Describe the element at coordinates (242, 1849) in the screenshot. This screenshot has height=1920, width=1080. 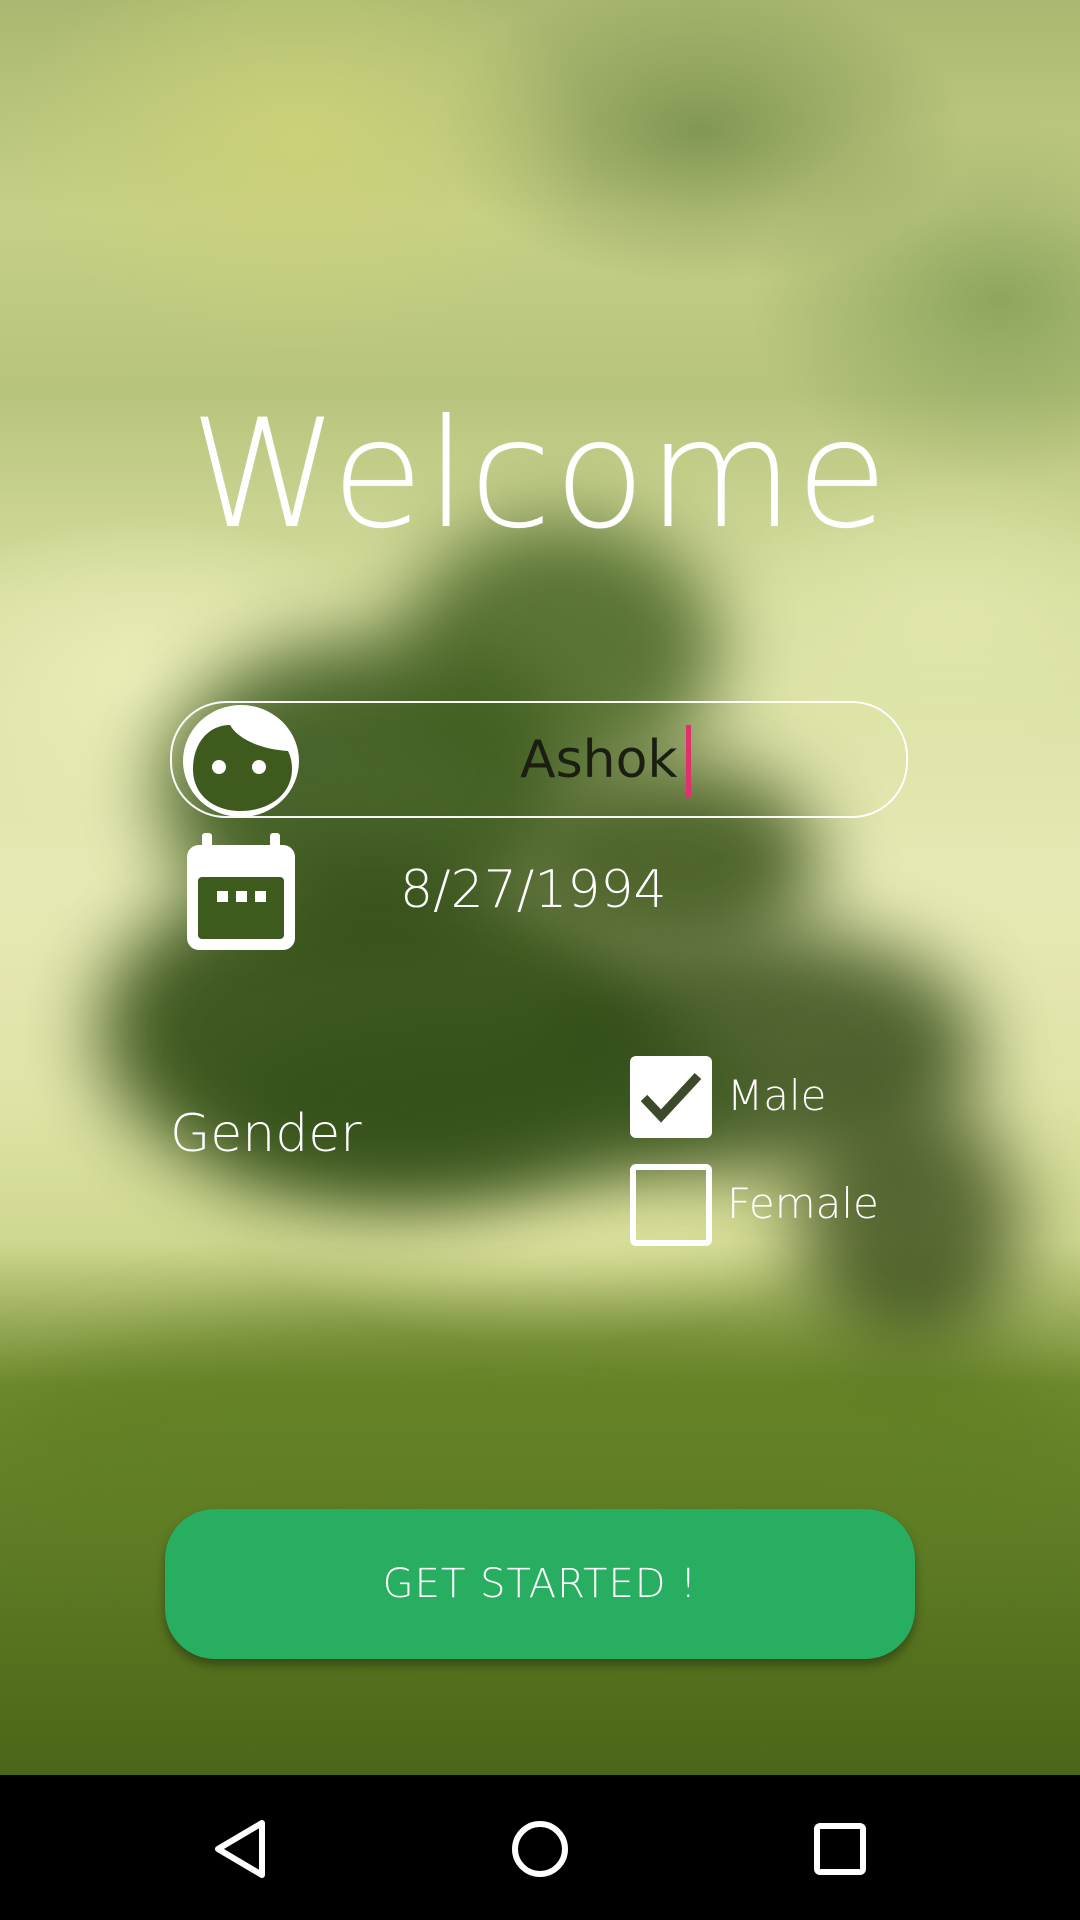
I see `back-icon` at that location.